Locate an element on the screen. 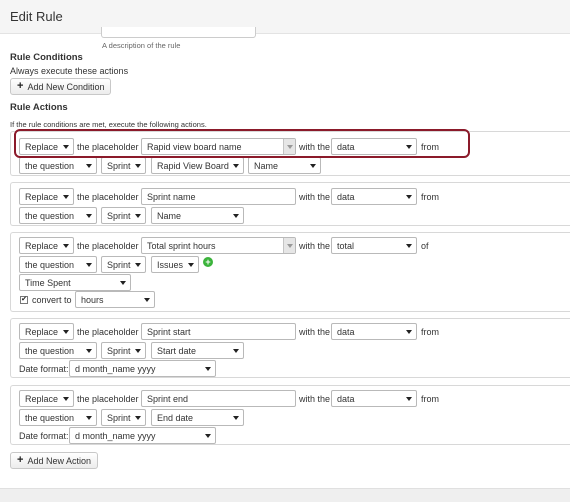 The image size is (570, 502). placeholder-input: Sprint start is located at coordinates (218, 331).